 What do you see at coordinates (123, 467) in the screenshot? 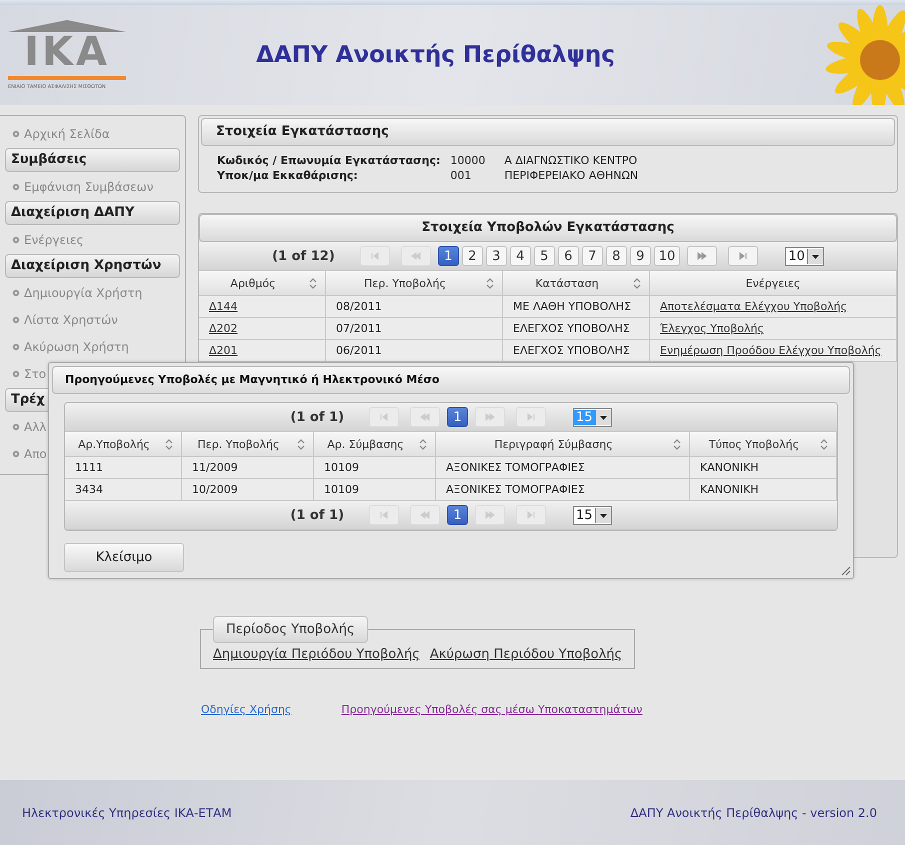
I see `table-cell: 1111` at bounding box center [123, 467].